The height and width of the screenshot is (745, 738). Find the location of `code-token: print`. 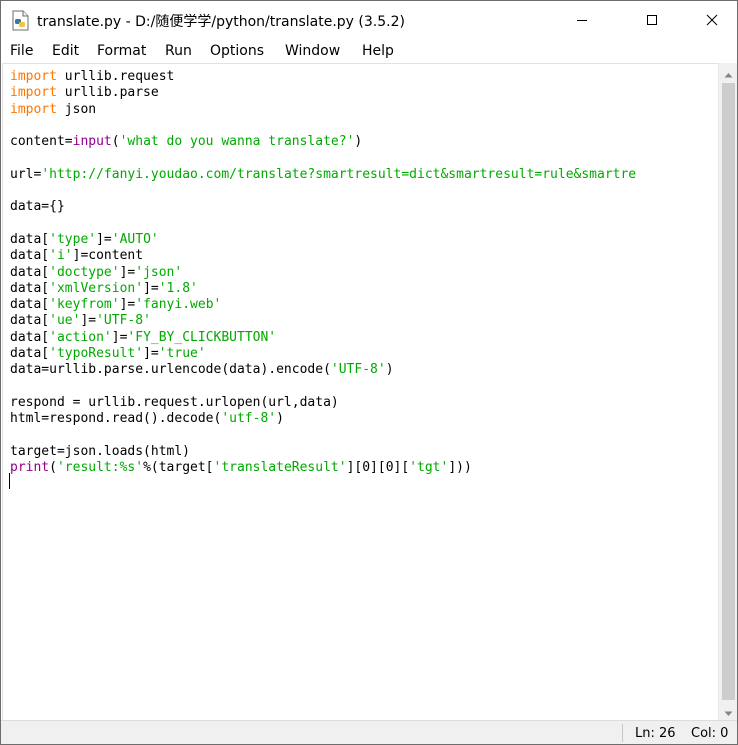

code-token: print is located at coordinates (30, 468).